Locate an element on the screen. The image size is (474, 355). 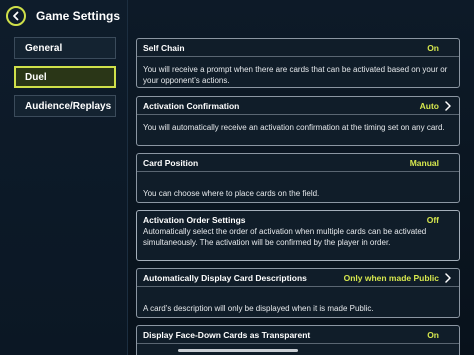
page-title: Game Settings is located at coordinates (78, 16).